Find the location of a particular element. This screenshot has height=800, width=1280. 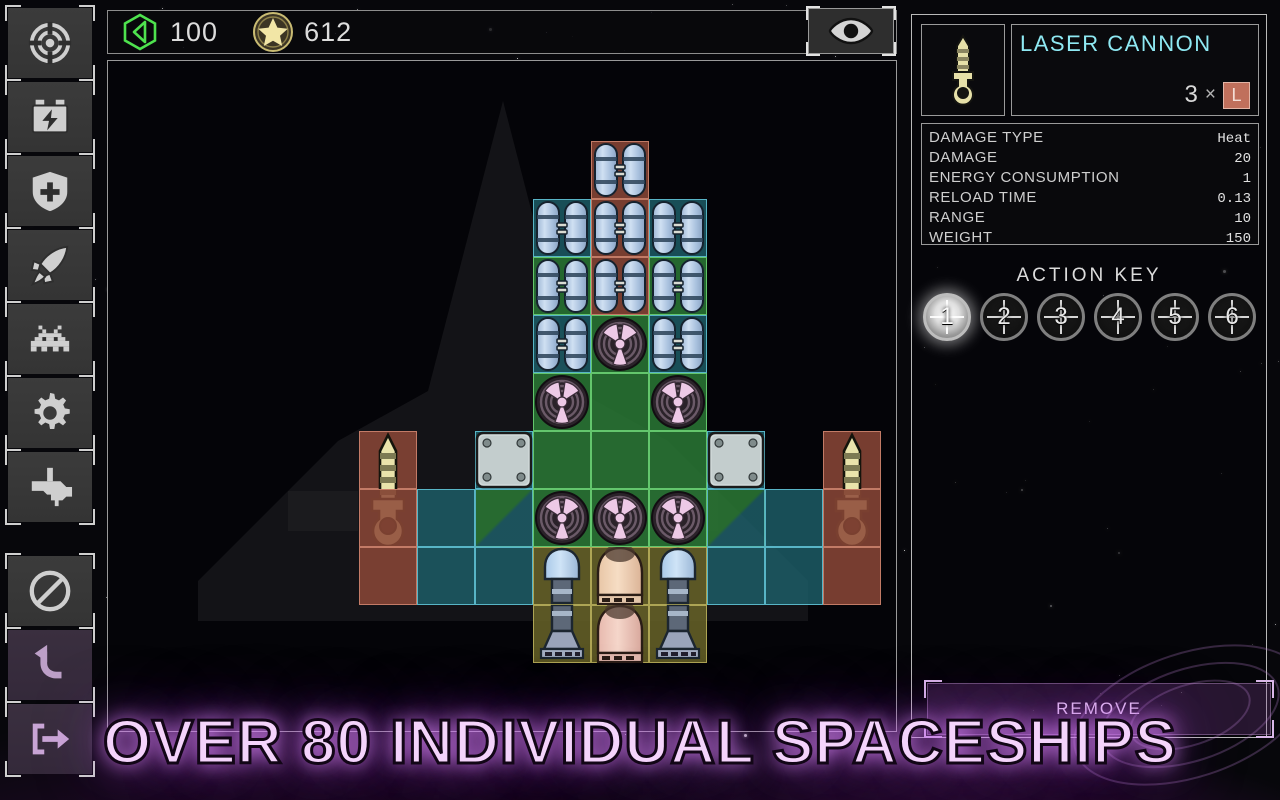

engine-module-top is located at coordinates (678, 576).